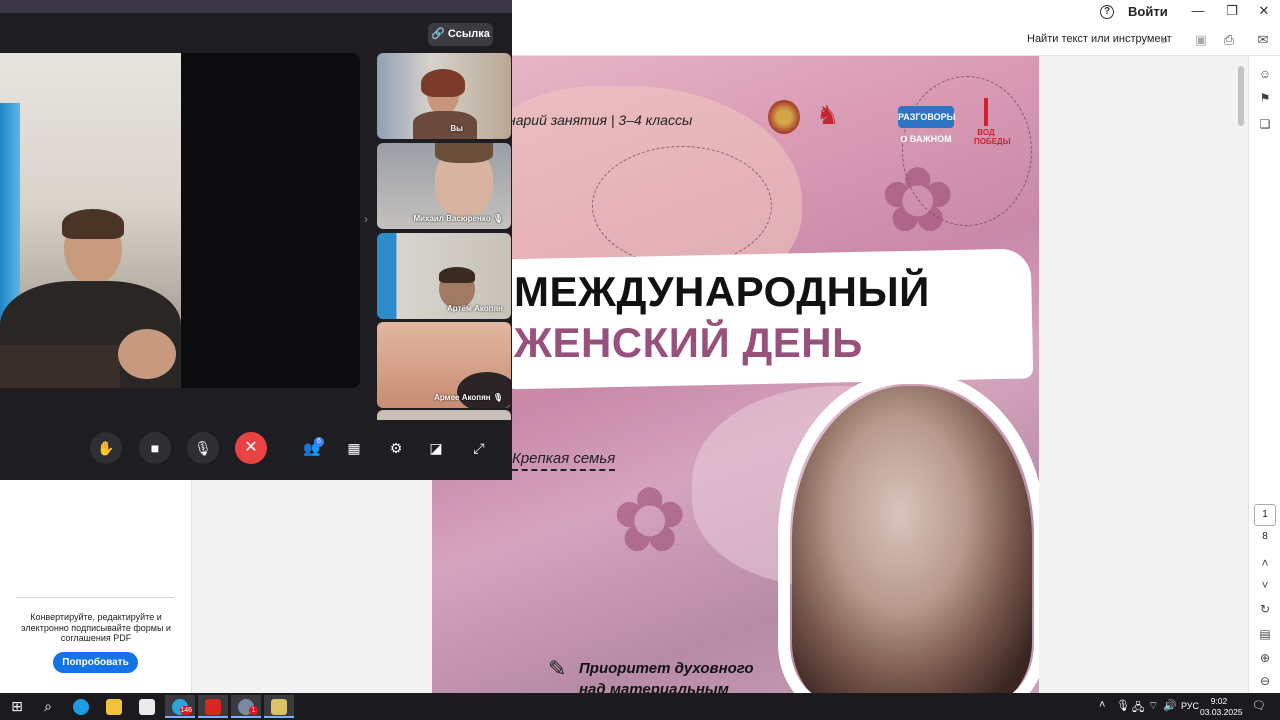 This screenshot has height=720, width=1280. I want to click on copy-link-button: 🔗 Ссылка, so click(460, 34).